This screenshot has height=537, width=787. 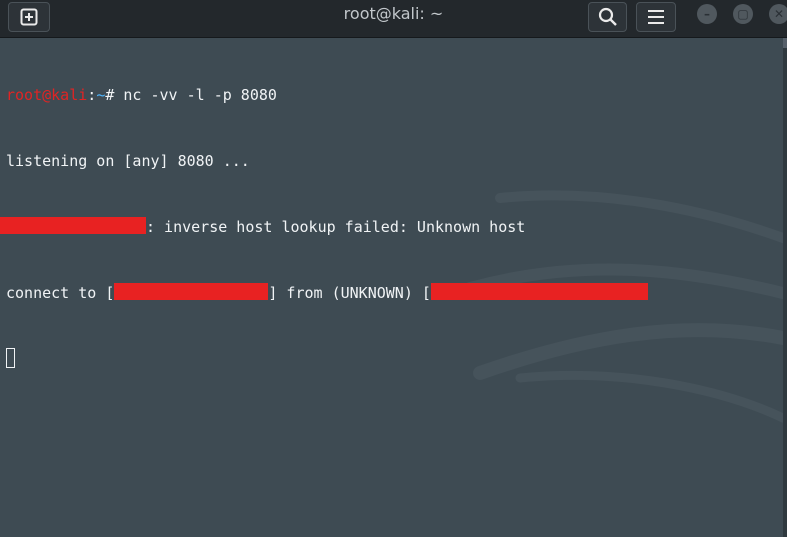 I want to click on output-line: connect to [ ] from (UNKNOWN) [, so click(x=327, y=293).